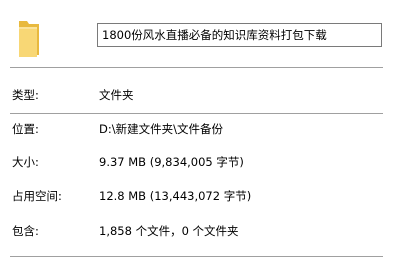  What do you see at coordinates (239, 35) in the screenshot?
I see `folder-name-field: 1800份风水直播必备的知识库资料打包下载` at bounding box center [239, 35].